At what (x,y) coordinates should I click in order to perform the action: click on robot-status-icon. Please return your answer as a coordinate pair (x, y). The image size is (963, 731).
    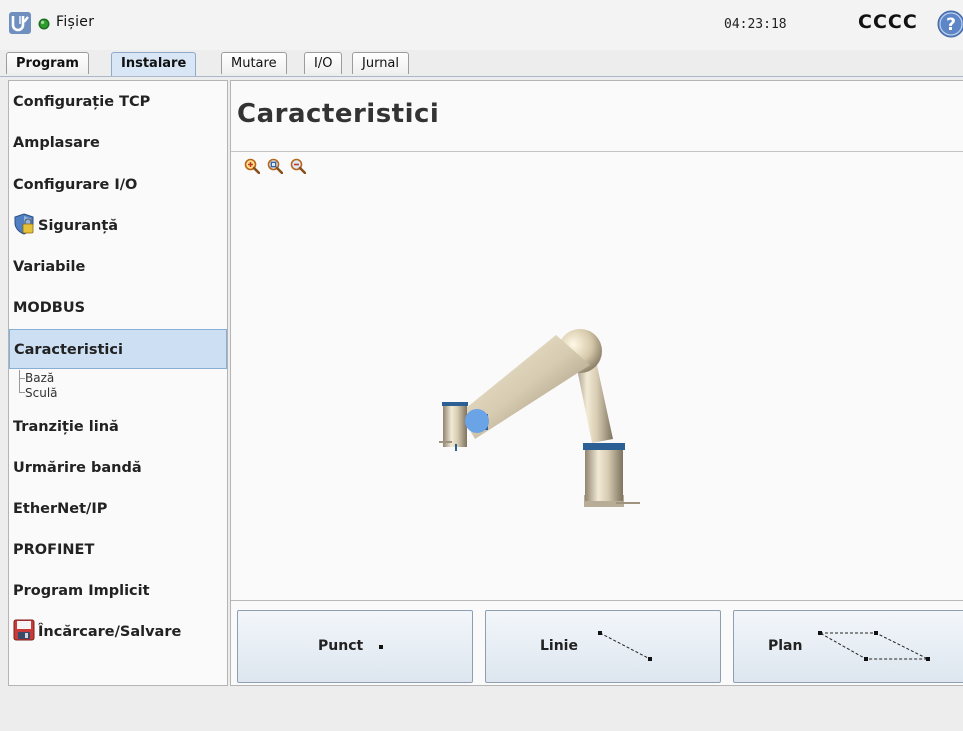
    Looking at the image, I should click on (44, 24).